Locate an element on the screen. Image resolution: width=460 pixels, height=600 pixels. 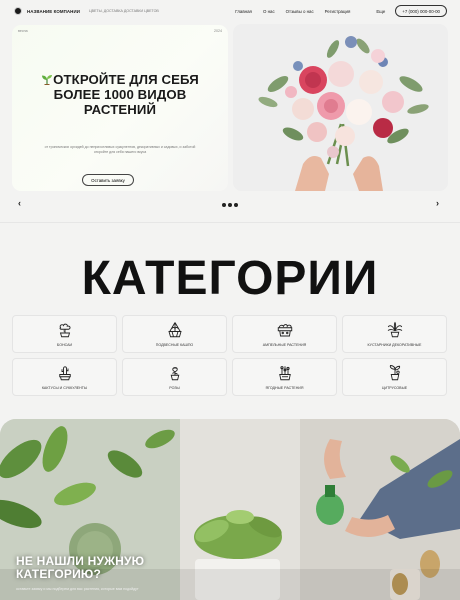
category-card-shrubs: КУСТАРНИКИ ДЕКОРАТИВНЫЕ is located at coordinates (394, 334).